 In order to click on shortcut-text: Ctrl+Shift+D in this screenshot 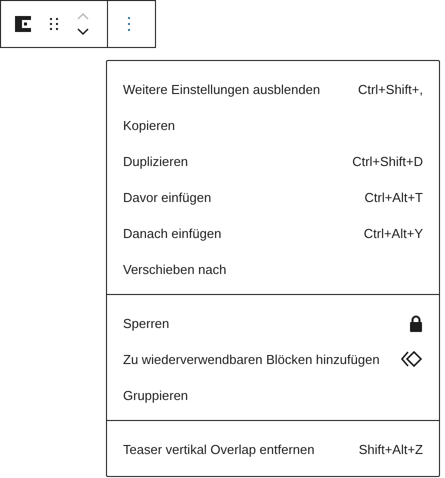, I will do `click(387, 161)`.